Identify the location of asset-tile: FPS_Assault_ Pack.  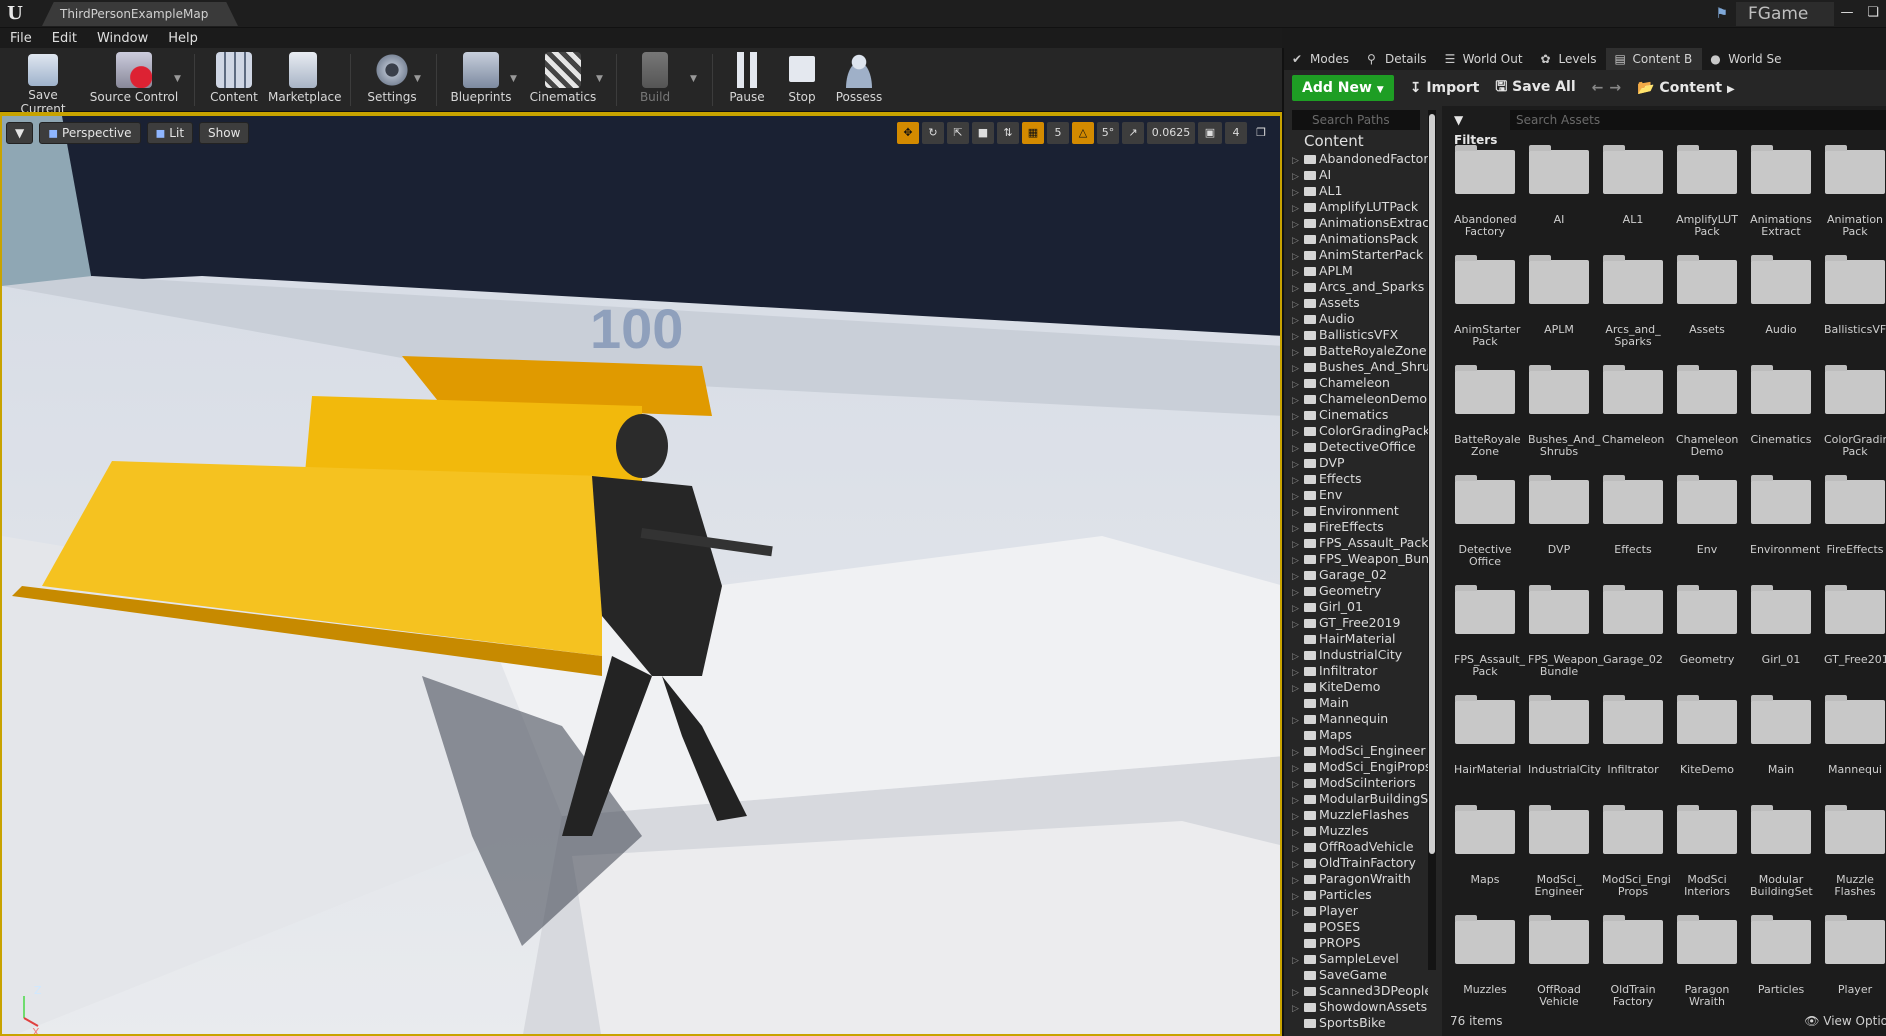
(1489, 629).